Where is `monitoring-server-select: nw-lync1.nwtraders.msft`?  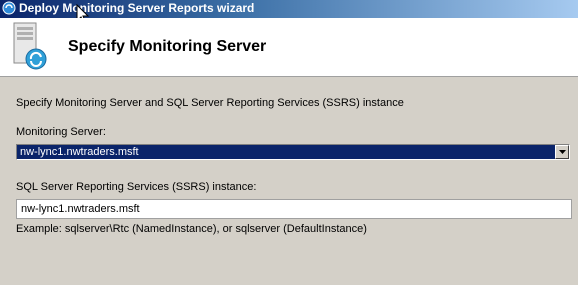
monitoring-server-select: nw-lync1.nwtraders.msft is located at coordinates (293, 152).